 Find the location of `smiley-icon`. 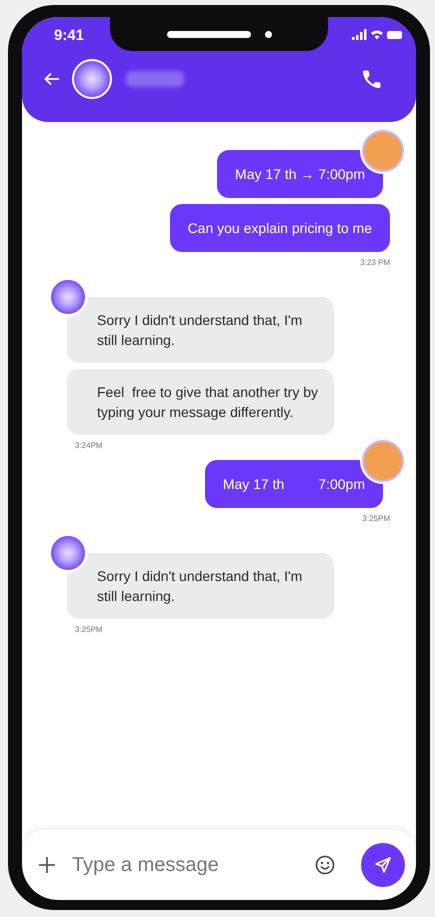

smiley-icon is located at coordinates (325, 865).